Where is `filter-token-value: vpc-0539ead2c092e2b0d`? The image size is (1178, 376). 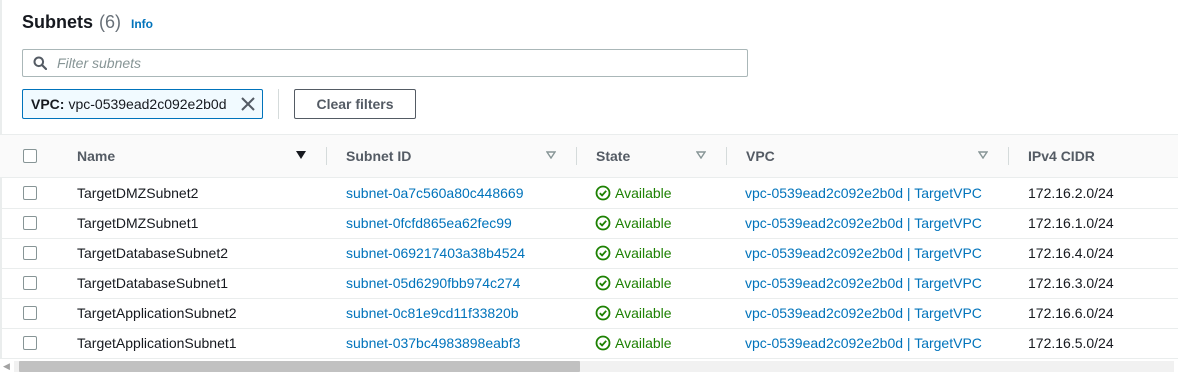 filter-token-value: vpc-0539ead2c092e2b0d is located at coordinates (147, 104).